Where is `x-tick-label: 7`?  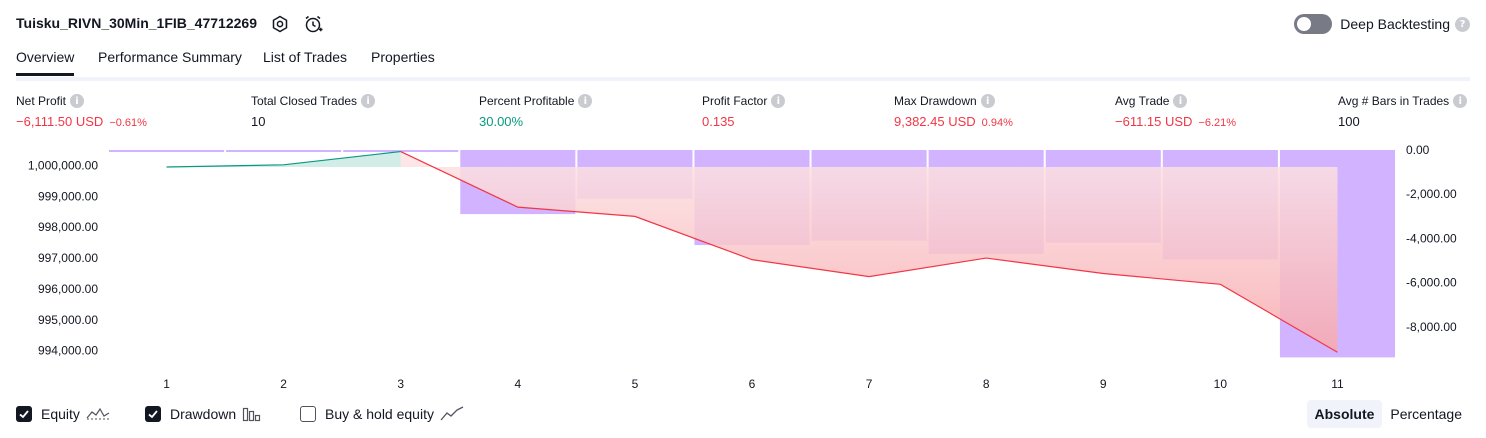 x-tick-label: 7 is located at coordinates (869, 384).